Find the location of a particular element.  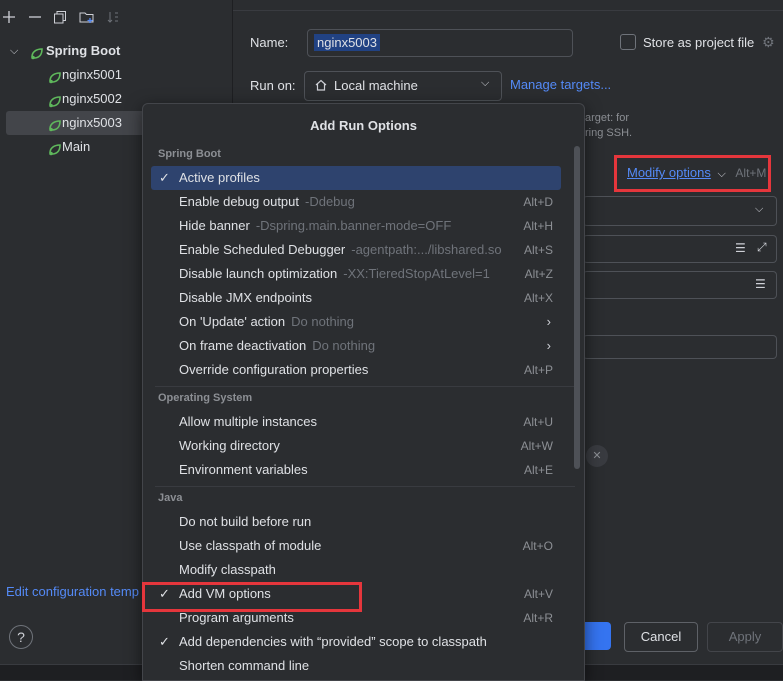

menu-item-label: Active profiles is located at coordinates (219, 178).